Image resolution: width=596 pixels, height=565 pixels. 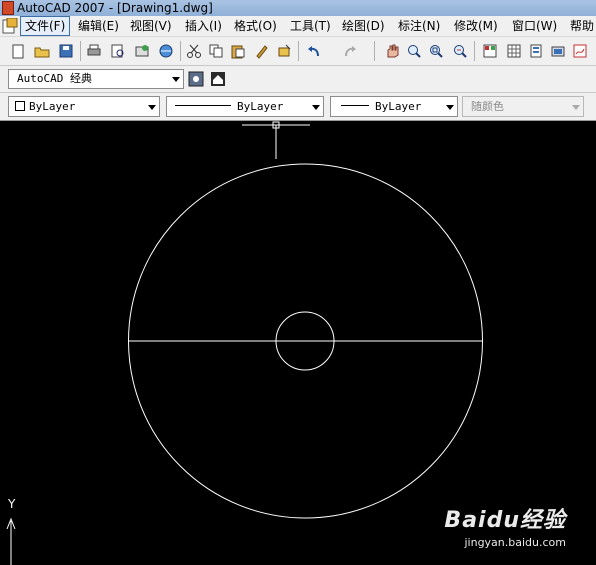 I want to click on menu-tools: 工具(T), so click(x=310, y=26).